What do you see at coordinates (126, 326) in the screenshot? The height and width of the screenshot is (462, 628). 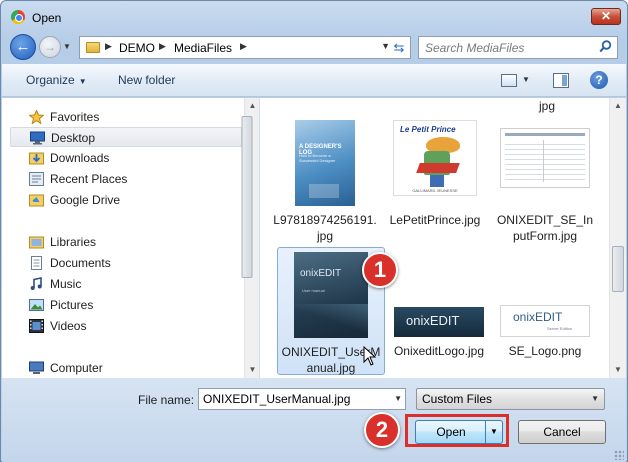 I see `sidebar-item-videos: Videos` at bounding box center [126, 326].